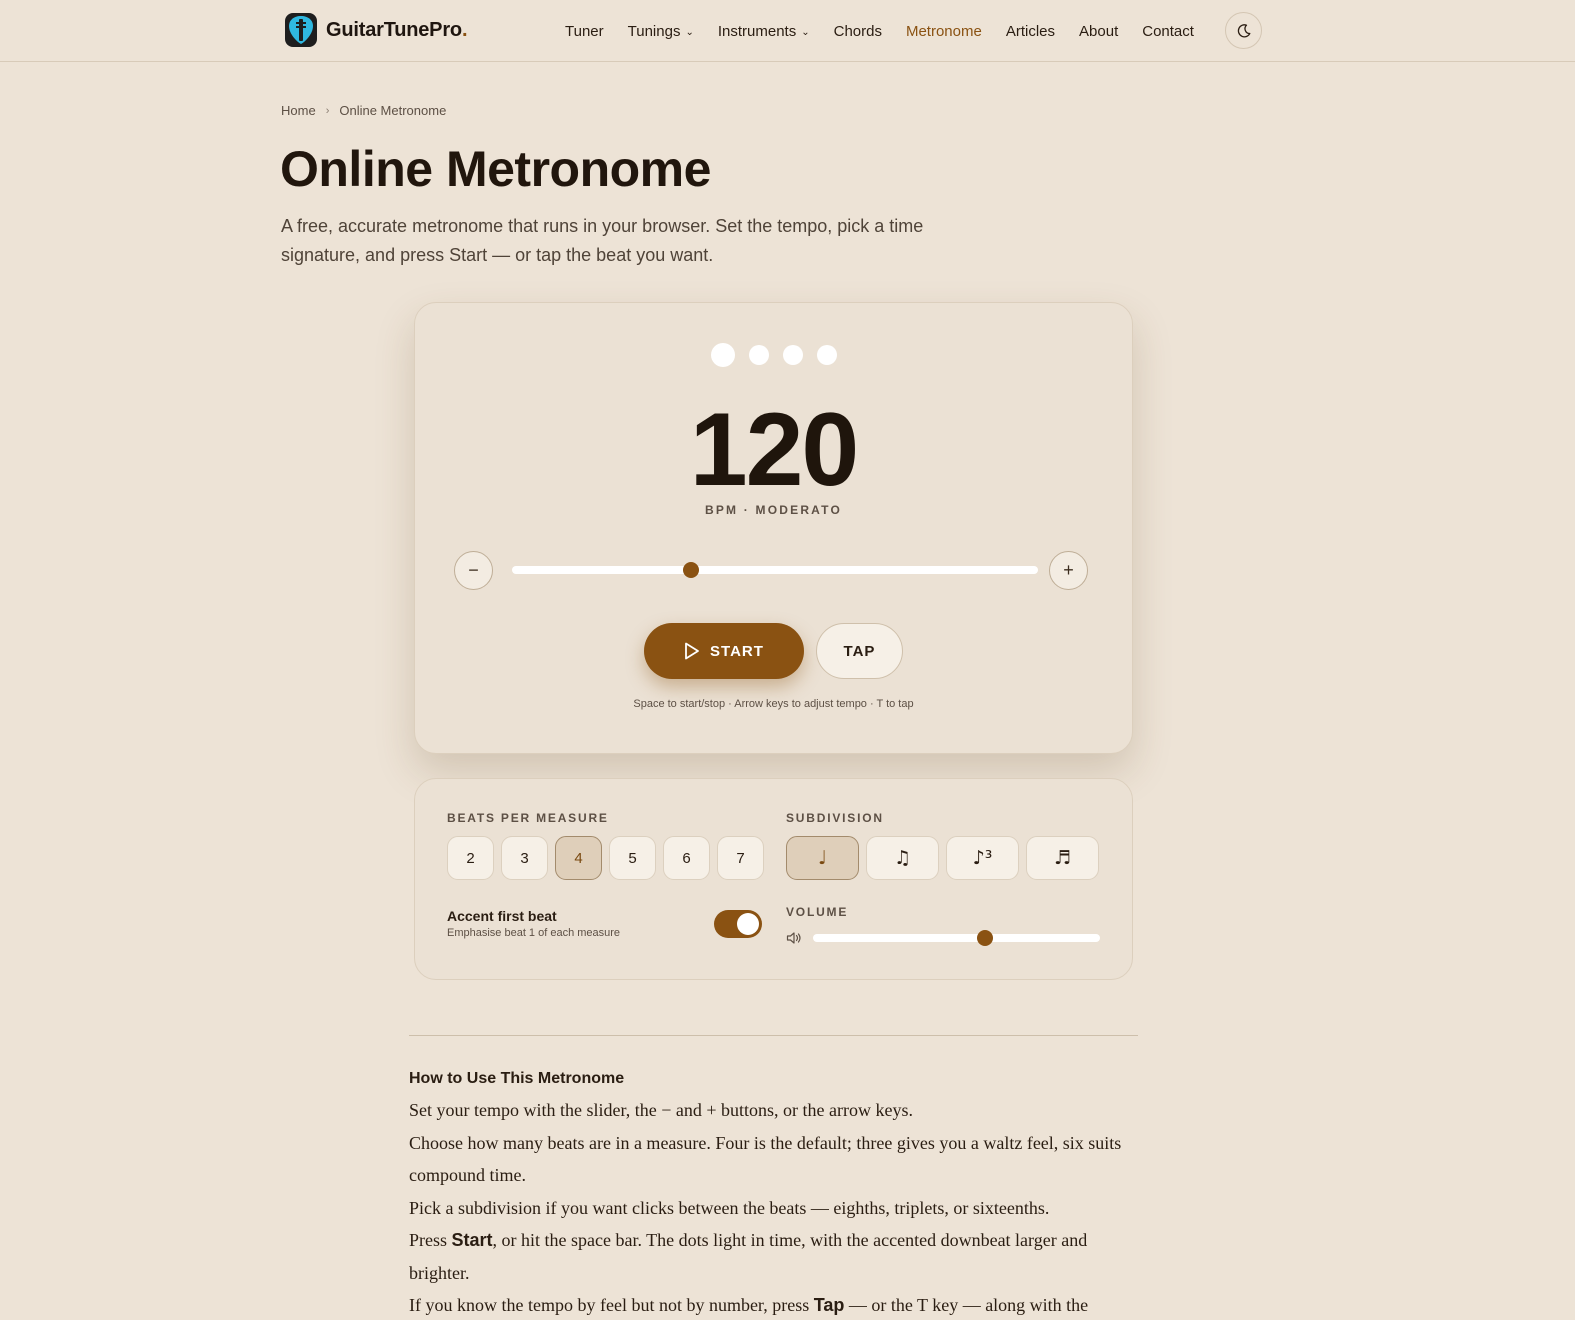 Image resolution: width=1575 pixels, height=1320 pixels. What do you see at coordinates (942, 858) in the screenshot?
I see `subdivision-options: ♩ ♫ ♪³ ♬` at bounding box center [942, 858].